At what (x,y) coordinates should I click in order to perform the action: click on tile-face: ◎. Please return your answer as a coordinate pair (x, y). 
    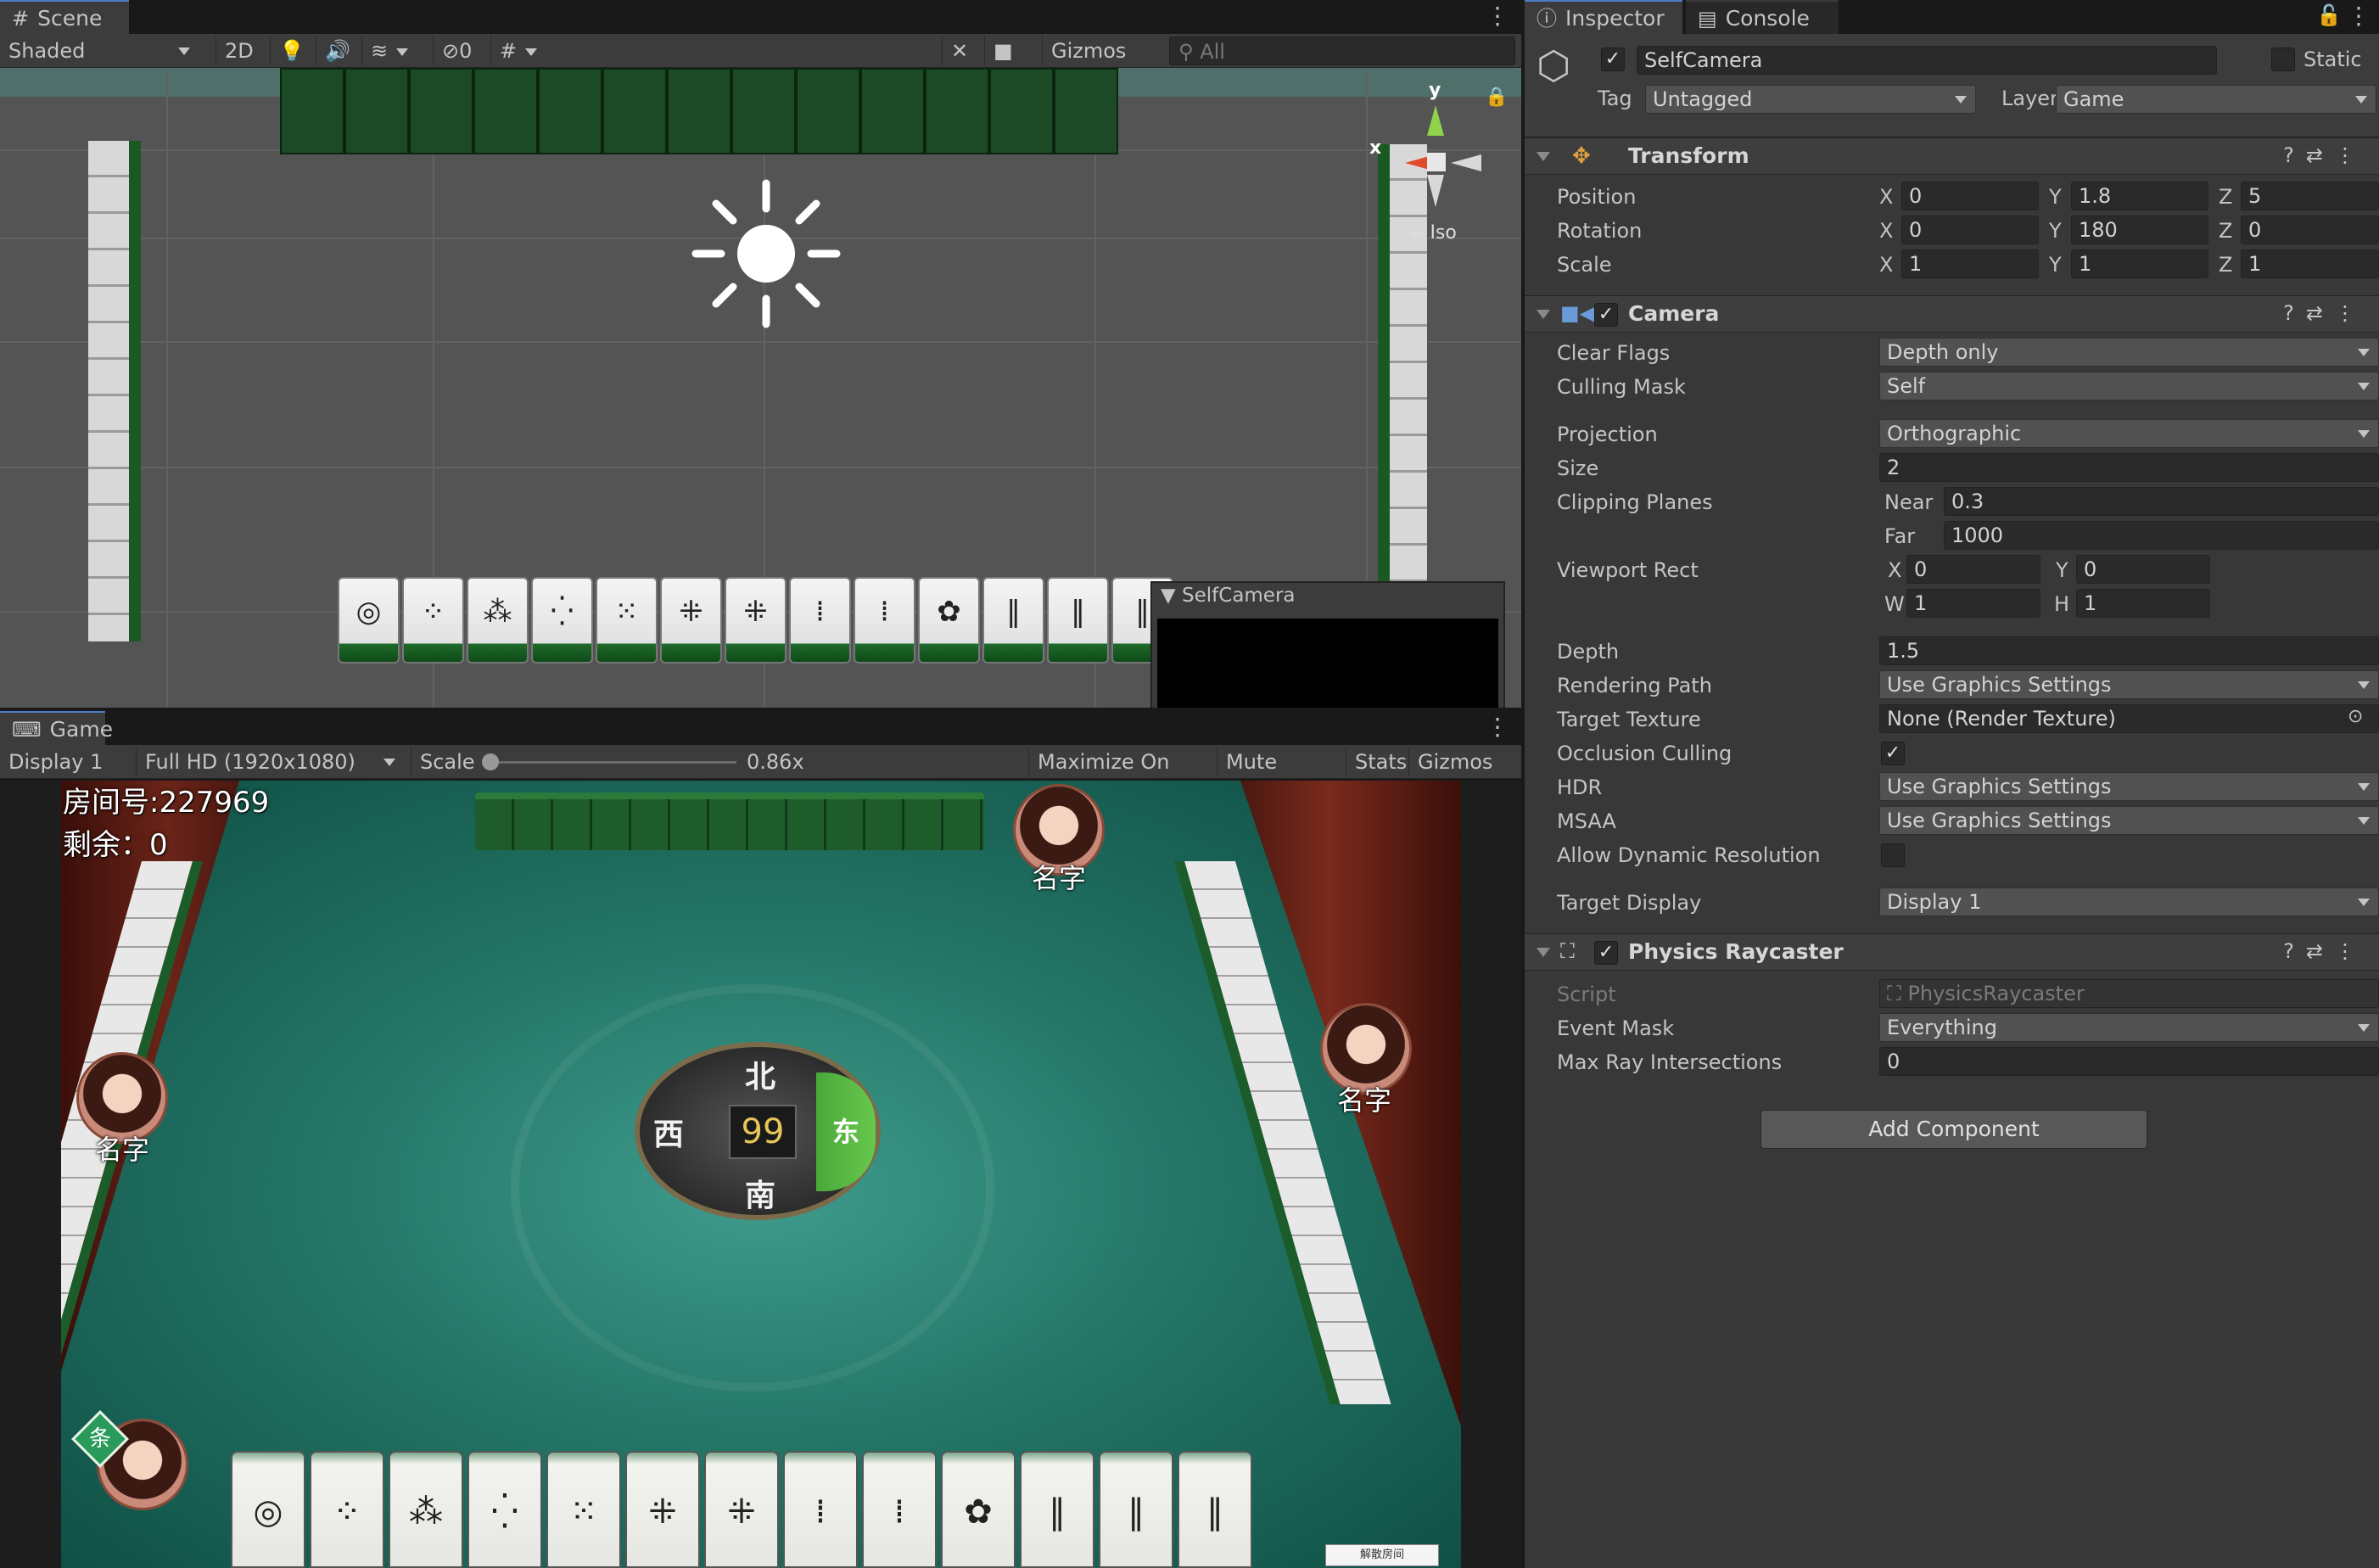
    Looking at the image, I should click on (368, 612).